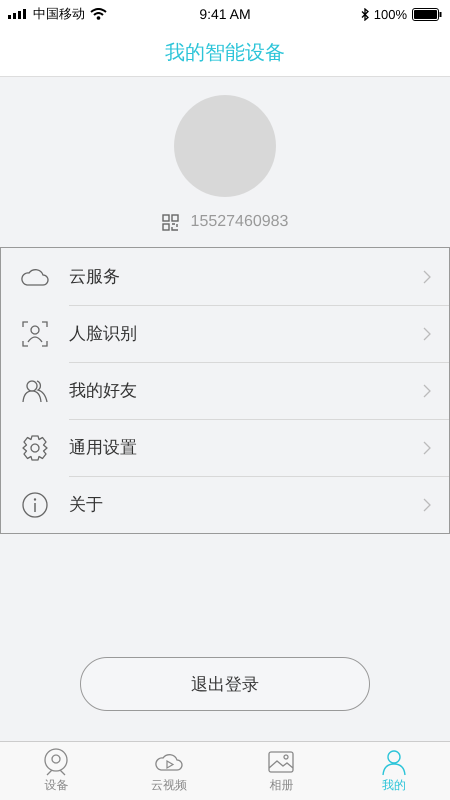 This screenshot has width=450, height=800. I want to click on face-scan-icon, so click(35, 333).